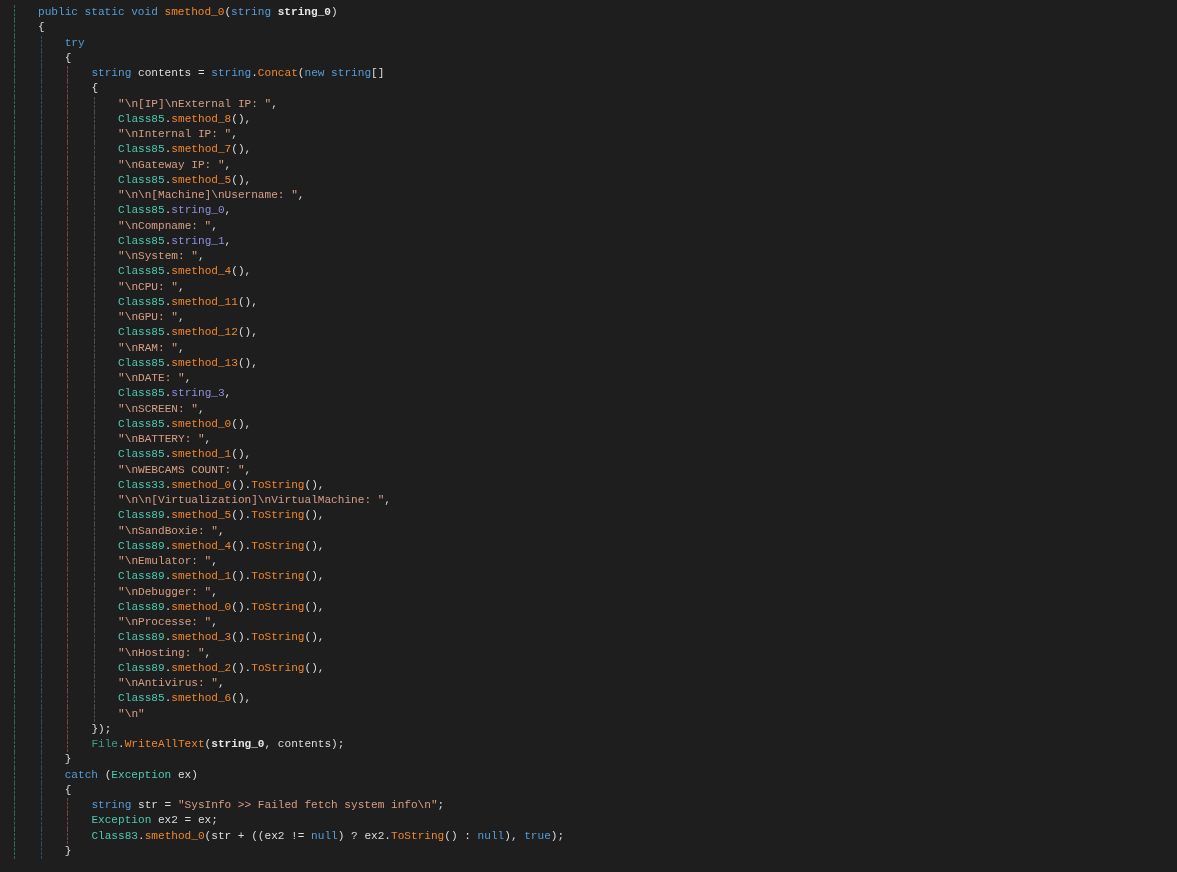 Image resolution: width=1177 pixels, height=872 pixels. What do you see at coordinates (175, 241) in the screenshot?
I see `code-line: Class85.string_1,` at bounding box center [175, 241].